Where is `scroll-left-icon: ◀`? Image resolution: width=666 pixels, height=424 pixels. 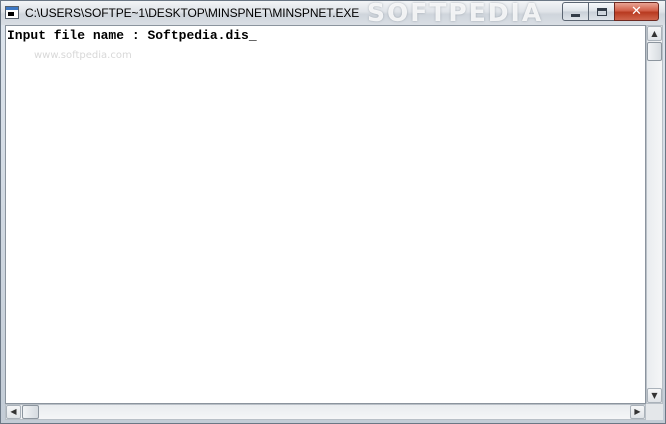 scroll-left-icon: ◀ is located at coordinates (13, 412).